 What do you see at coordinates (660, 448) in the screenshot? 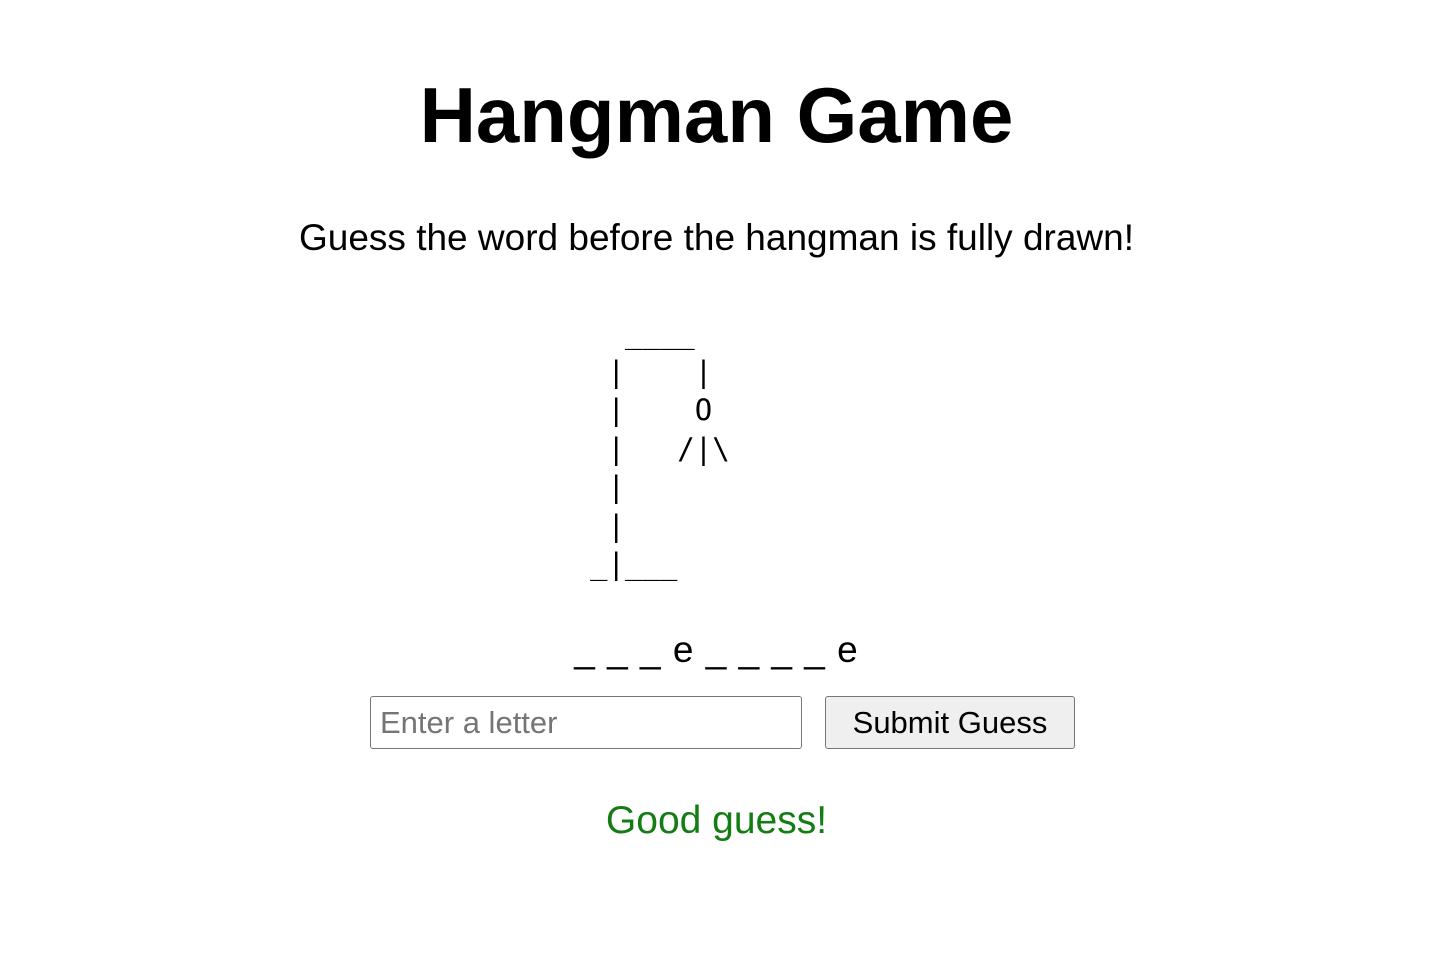
I see `hangman-drawing: ____ | | | O | /|\ | | _|___` at bounding box center [660, 448].